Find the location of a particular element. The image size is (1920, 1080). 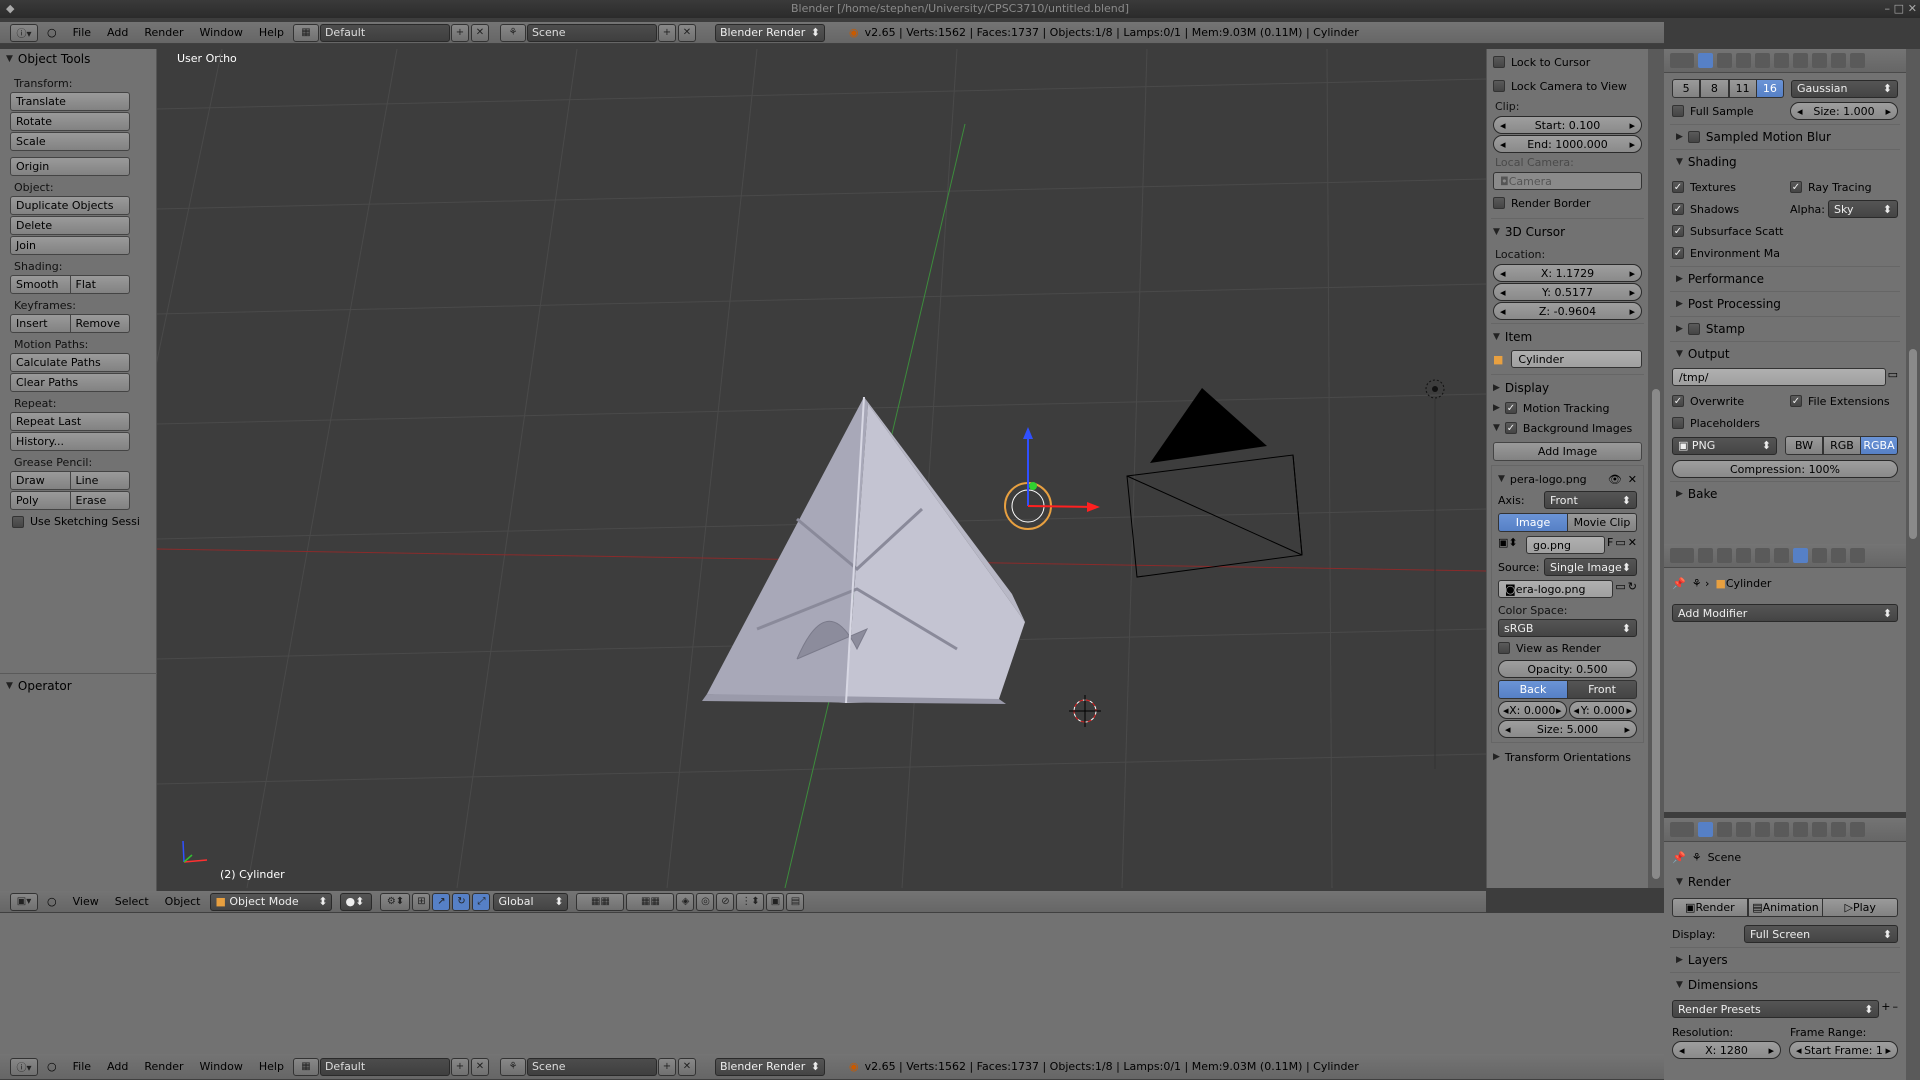

lamp-object is located at coordinates (1435, 574).